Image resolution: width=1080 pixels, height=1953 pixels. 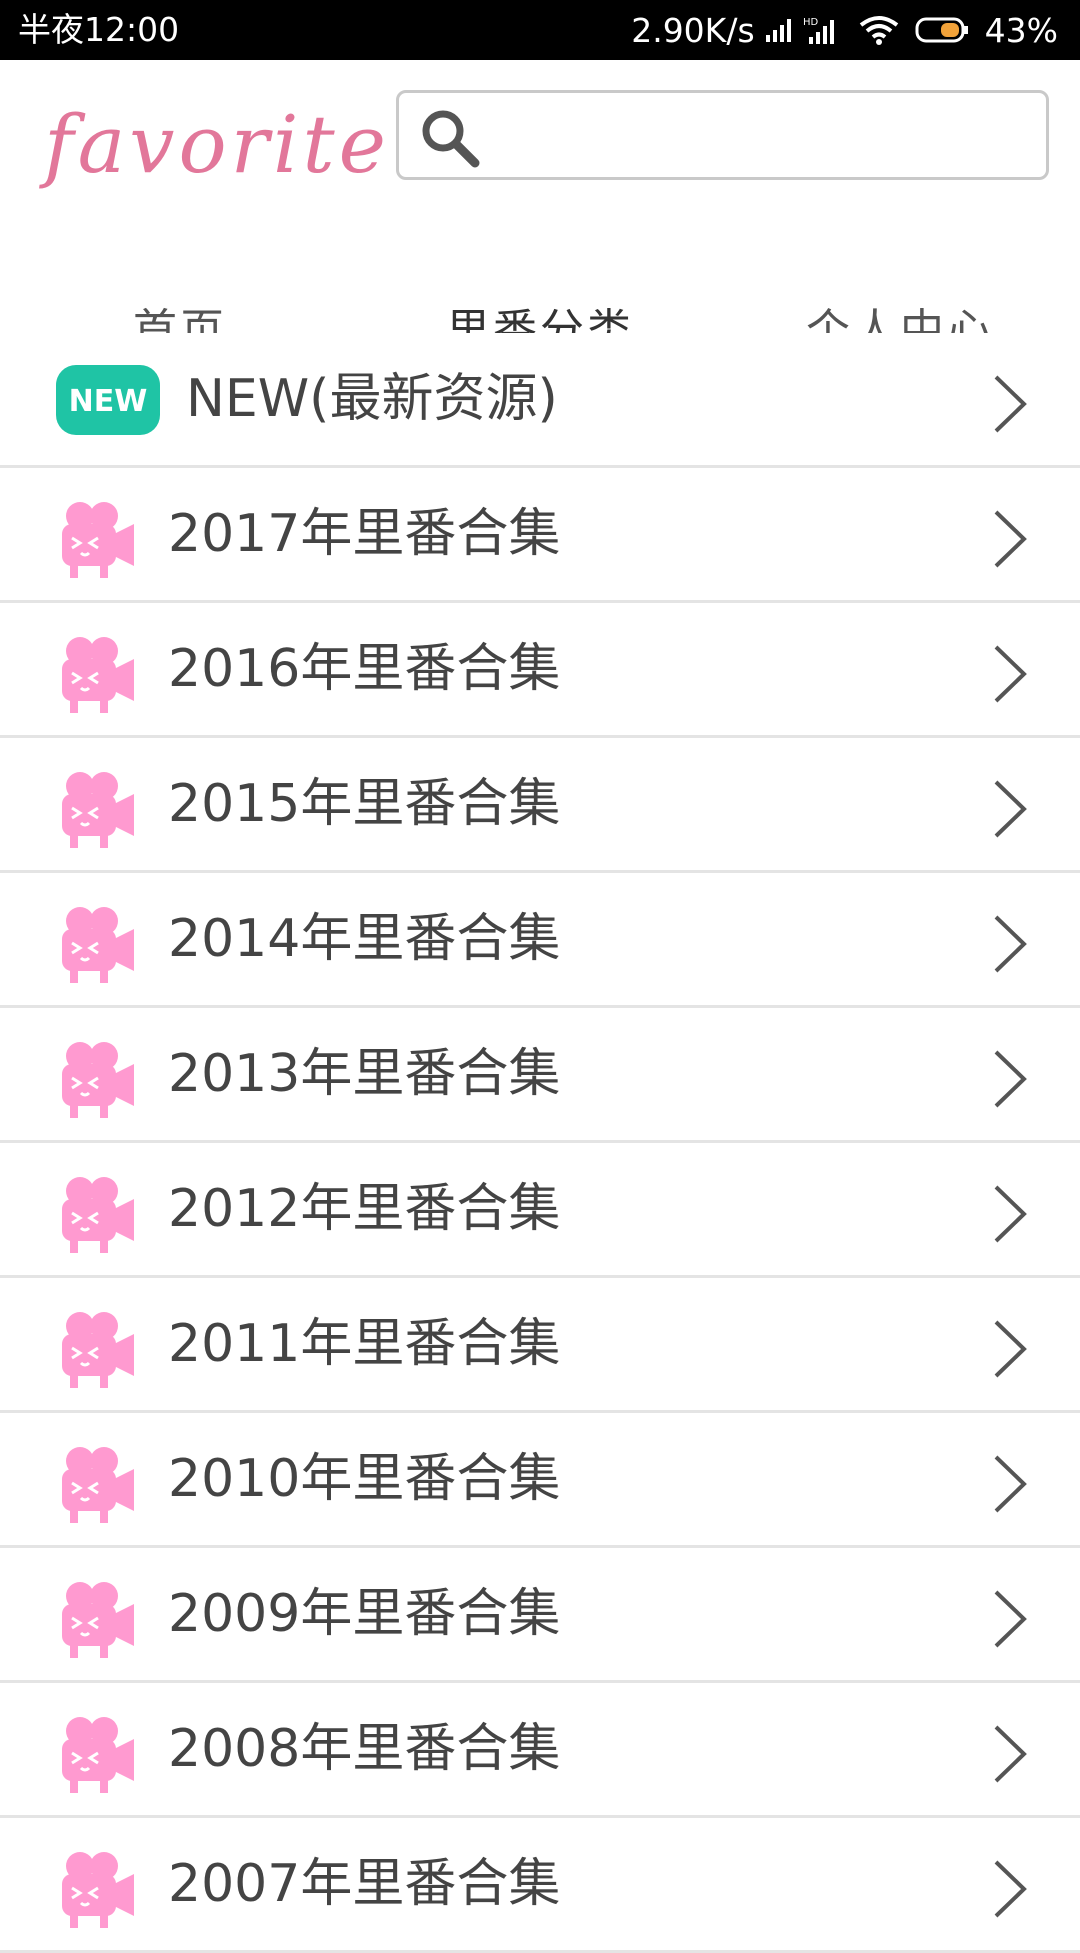 I want to click on battery-icon, so click(x=941, y=30).